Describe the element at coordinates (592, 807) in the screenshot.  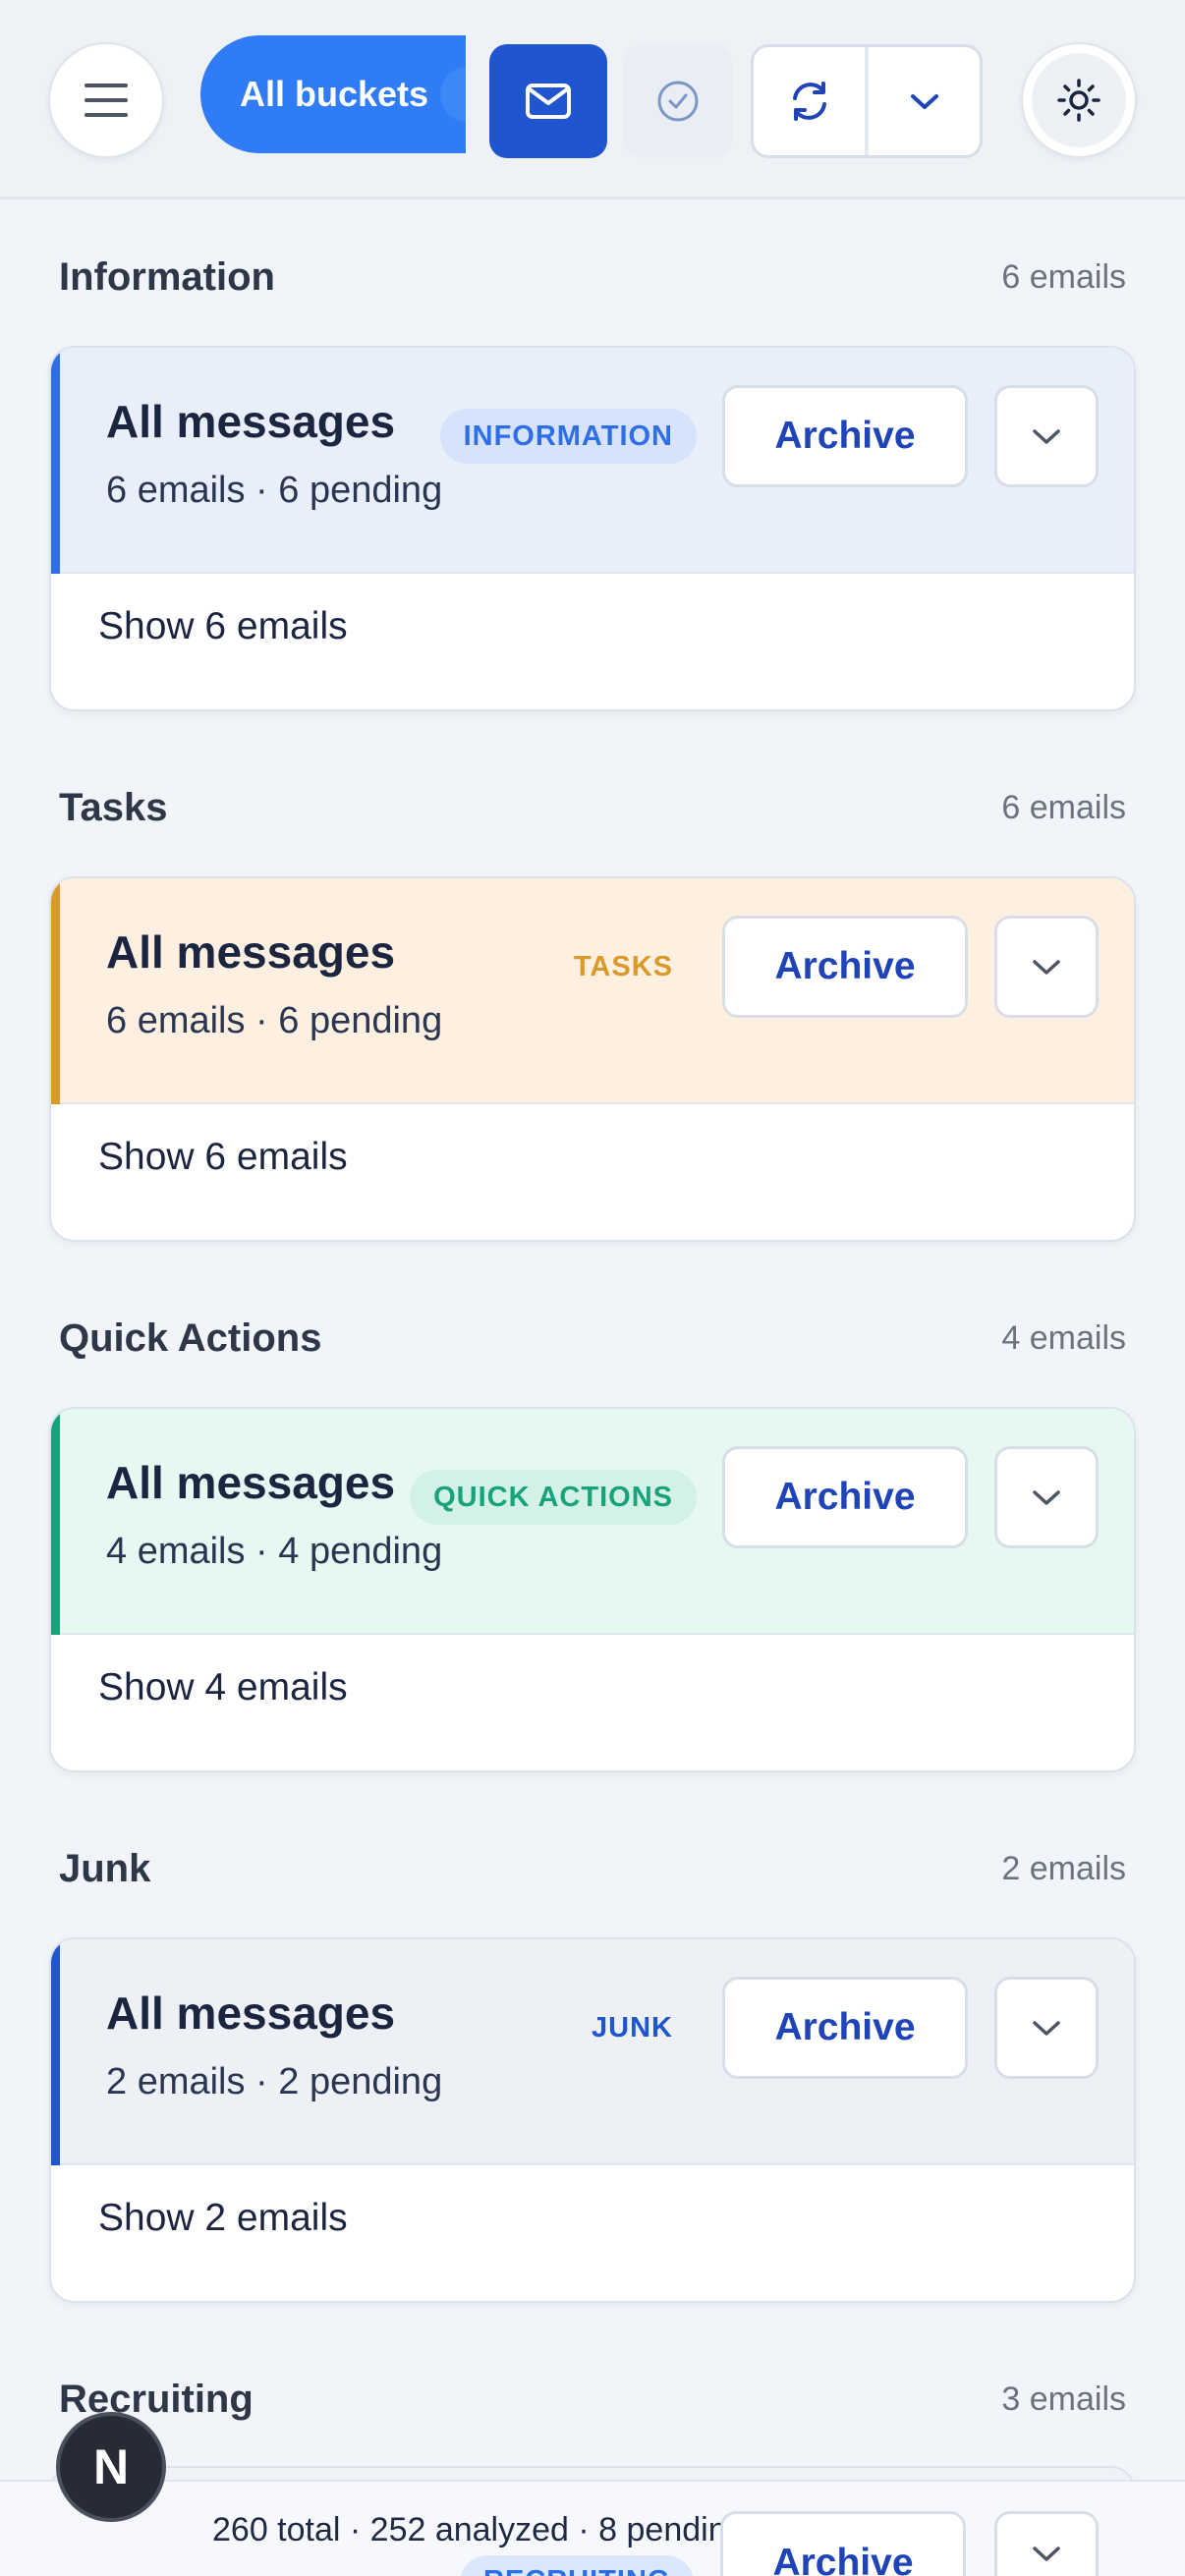
I see `section-header-tasks: Tasks 6 emails` at that location.